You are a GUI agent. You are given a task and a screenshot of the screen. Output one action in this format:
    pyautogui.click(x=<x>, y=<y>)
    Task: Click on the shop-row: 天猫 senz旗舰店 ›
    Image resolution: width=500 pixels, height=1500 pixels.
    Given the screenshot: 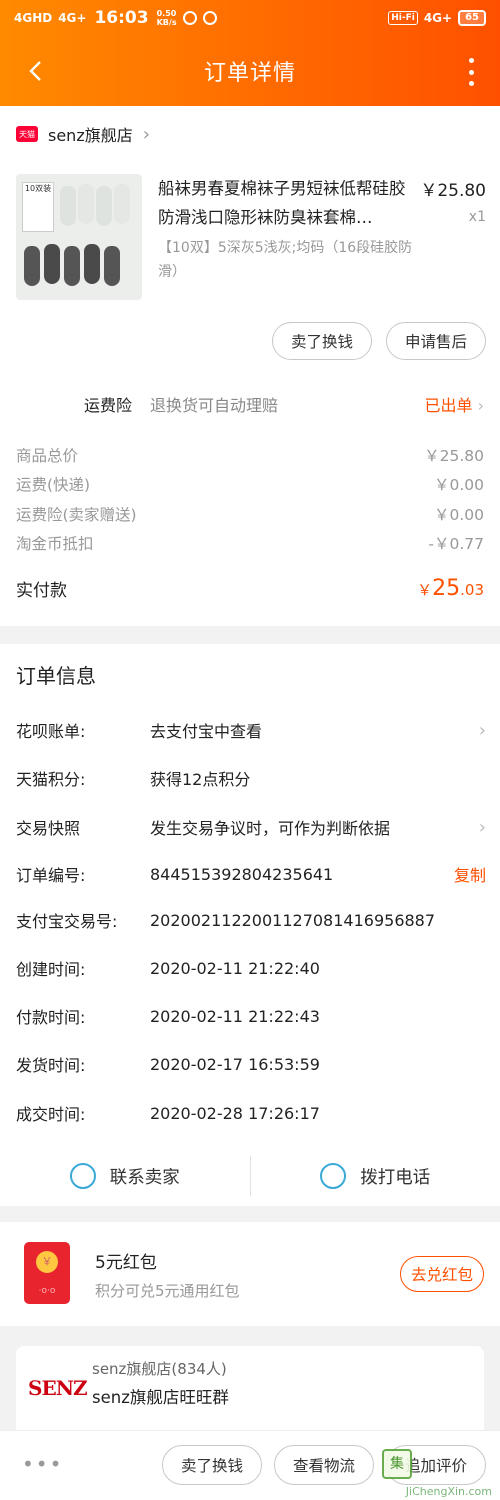 What is the action you would take?
    pyautogui.click(x=250, y=134)
    